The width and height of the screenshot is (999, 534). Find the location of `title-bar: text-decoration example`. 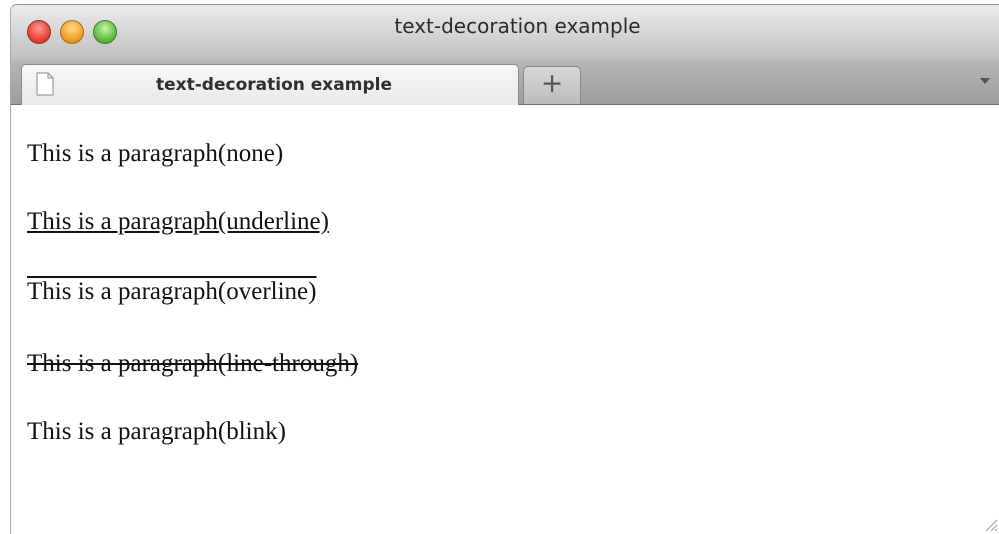

title-bar: text-decoration example is located at coordinates (505, 33).